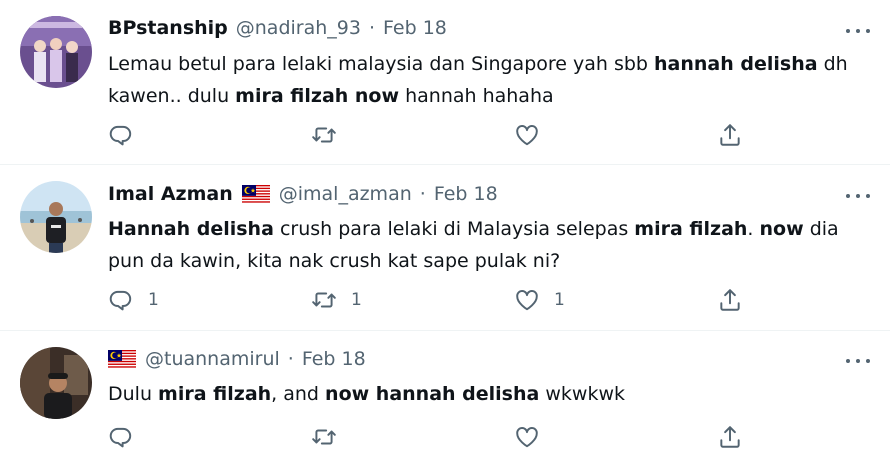 This screenshot has width=890, height=466. Describe the element at coordinates (454, 229) in the screenshot. I see `text-segment: crush para lelaki di Malaysia selepas` at that location.